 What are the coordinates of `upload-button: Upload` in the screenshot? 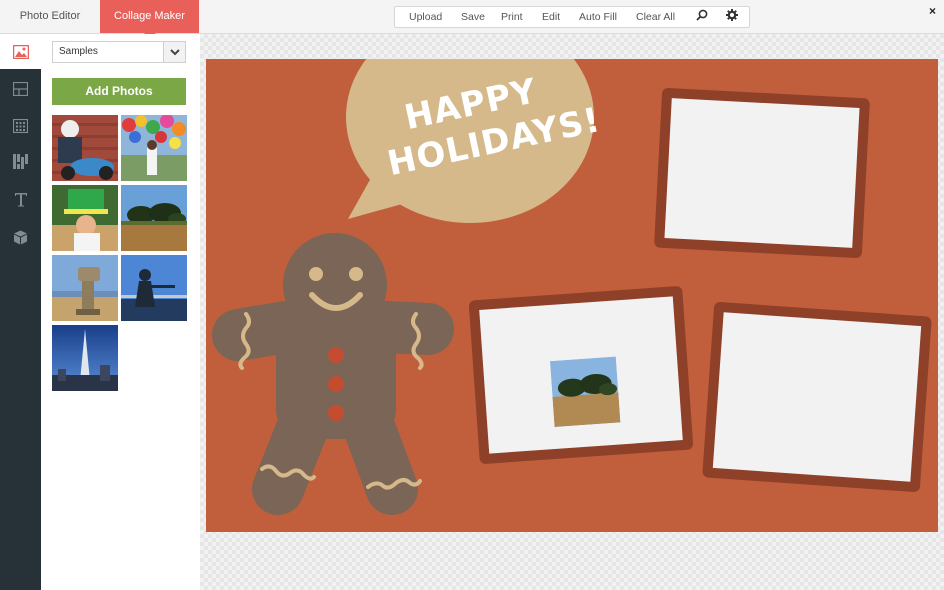 It's located at (425, 17).